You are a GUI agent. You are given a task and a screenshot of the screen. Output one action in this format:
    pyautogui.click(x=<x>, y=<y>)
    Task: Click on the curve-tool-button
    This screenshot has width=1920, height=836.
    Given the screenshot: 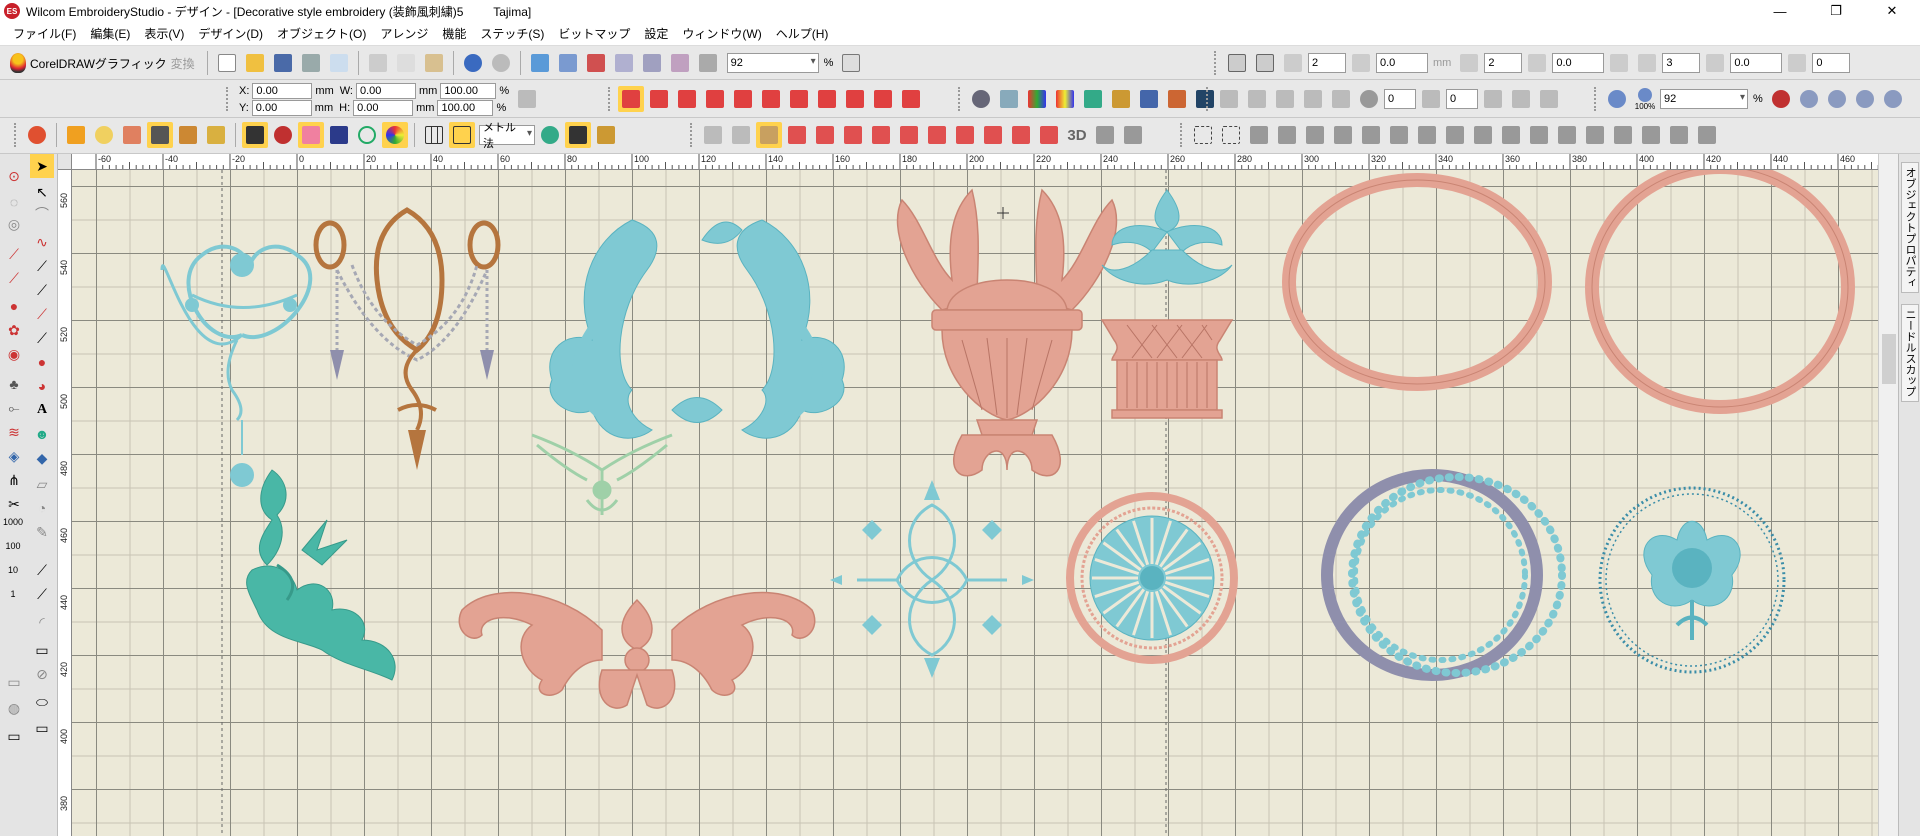 What is the action you would take?
    pyautogui.click(x=160, y=135)
    